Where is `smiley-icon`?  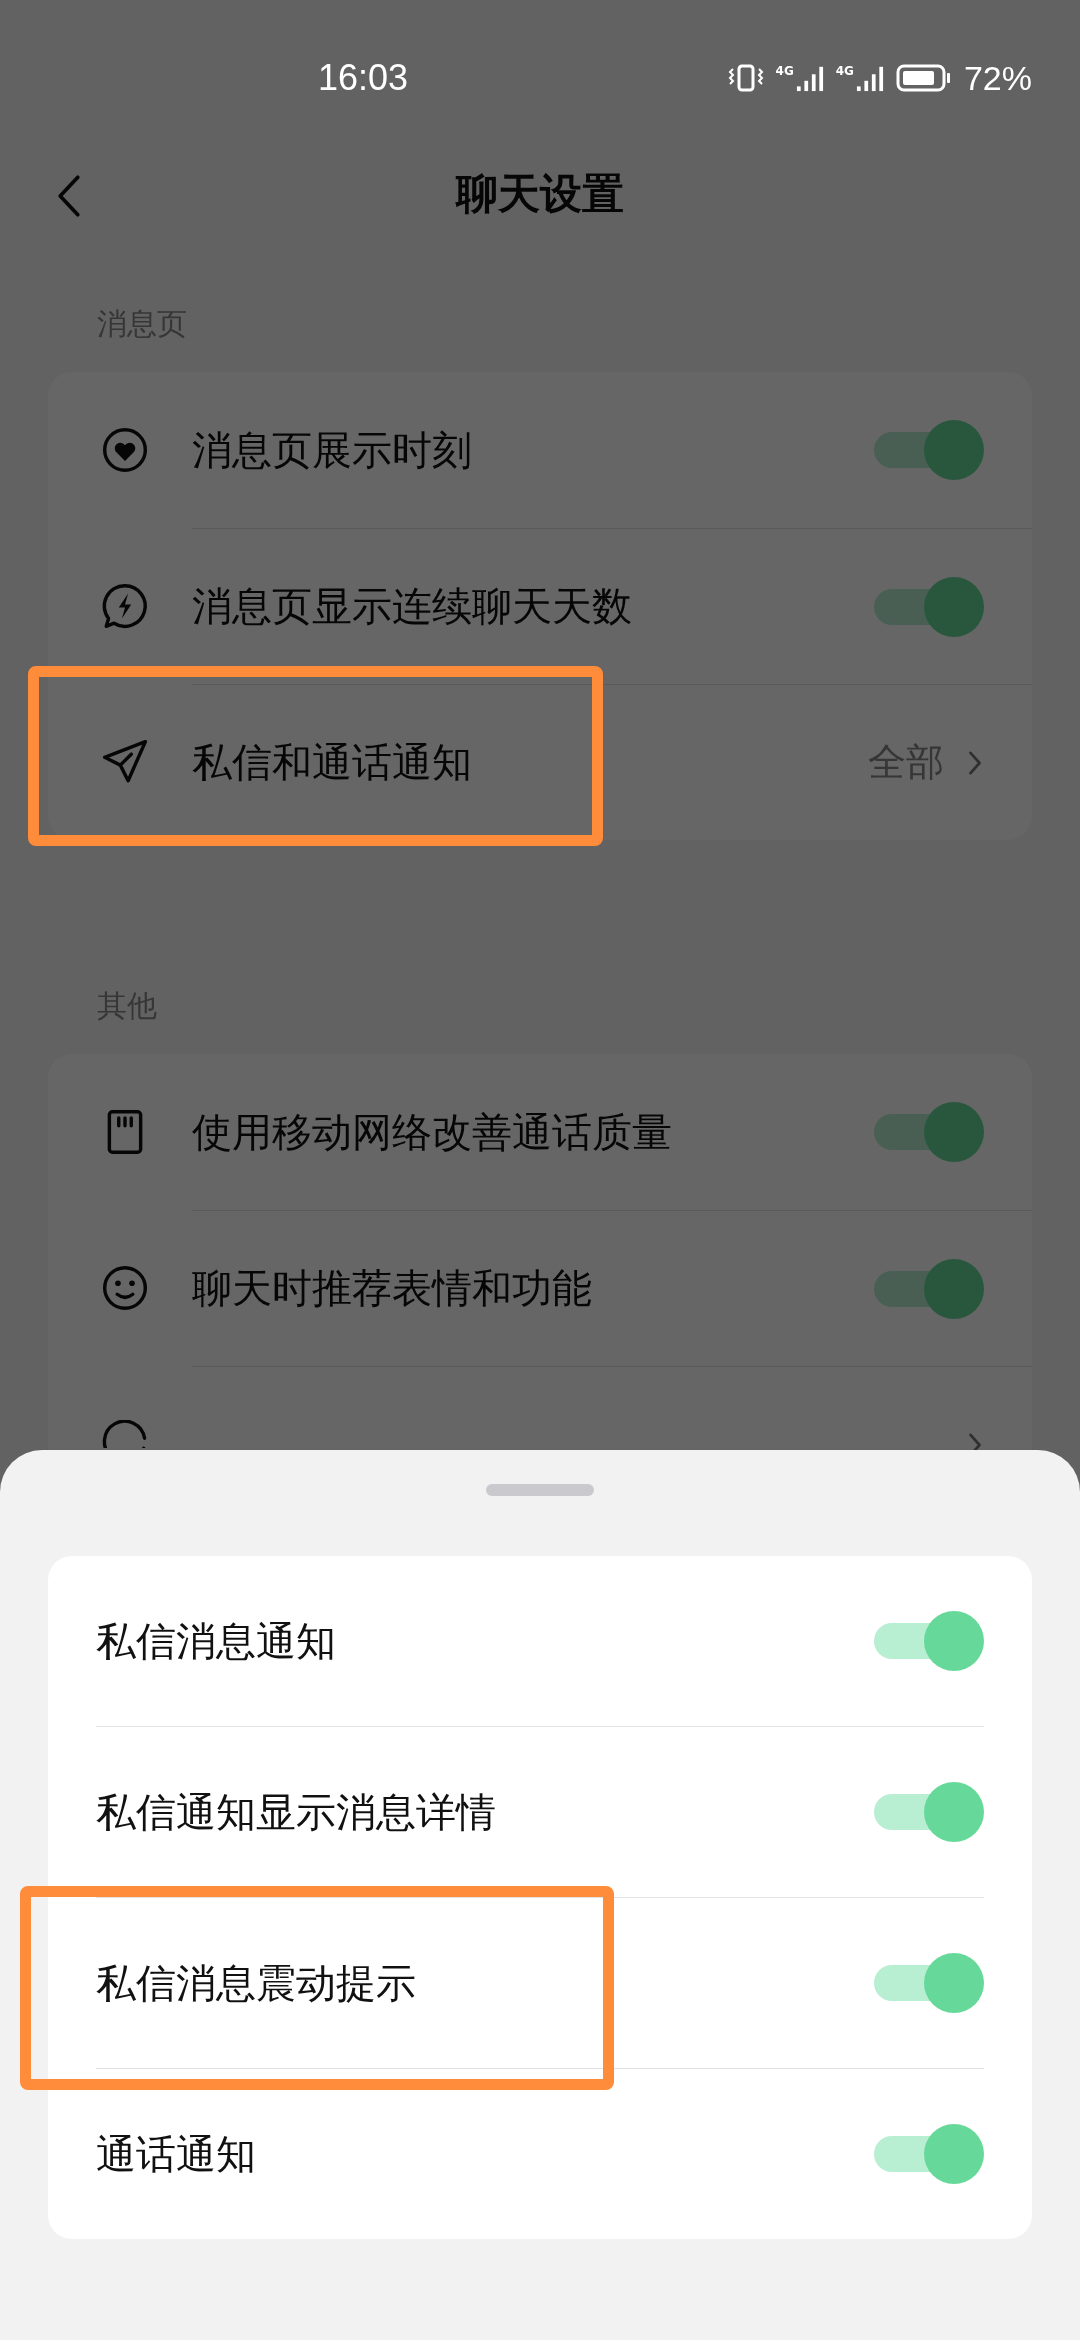 smiley-icon is located at coordinates (125, 1288).